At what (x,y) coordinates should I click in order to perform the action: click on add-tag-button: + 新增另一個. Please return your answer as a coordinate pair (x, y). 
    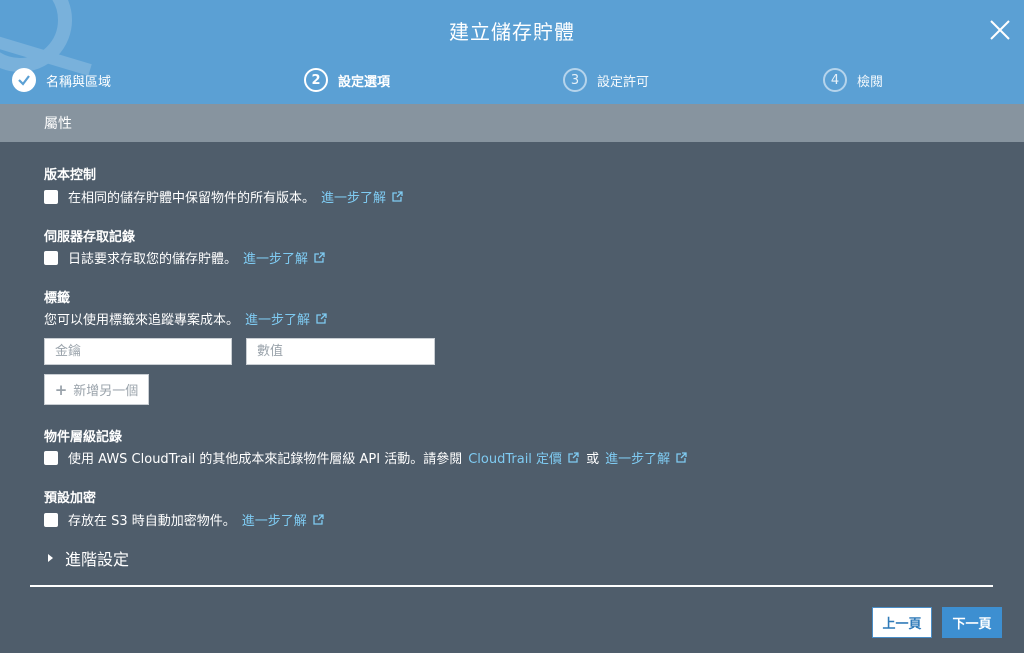
    Looking at the image, I should click on (96, 389).